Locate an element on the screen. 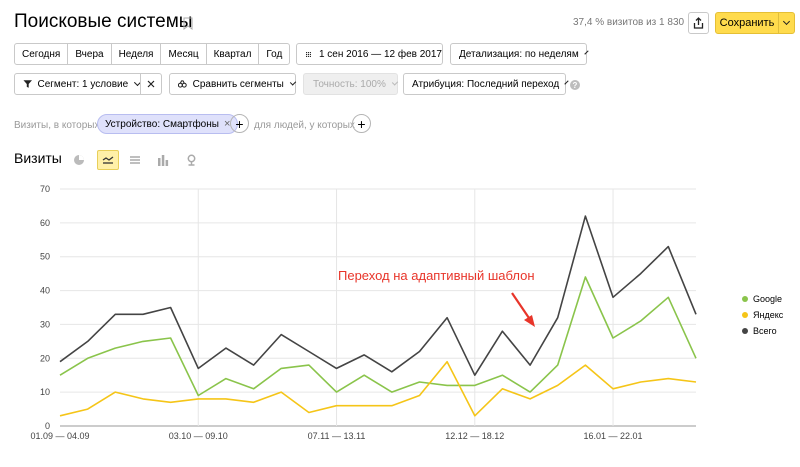  y-tick-label: 10 is located at coordinates (45, 392).